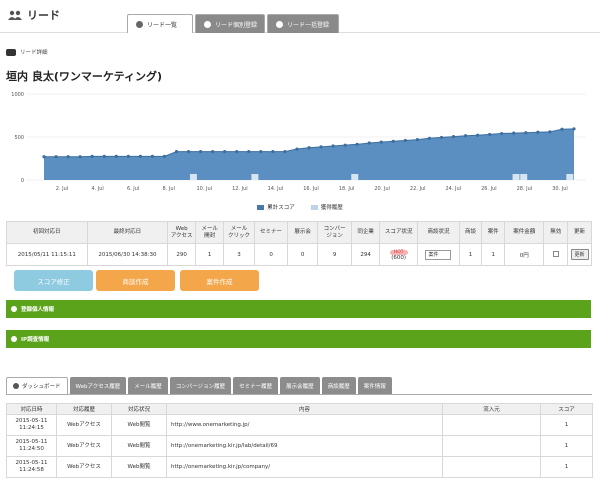 The image size is (600, 478). I want to click on history-tab: メール履歴, so click(148, 385).